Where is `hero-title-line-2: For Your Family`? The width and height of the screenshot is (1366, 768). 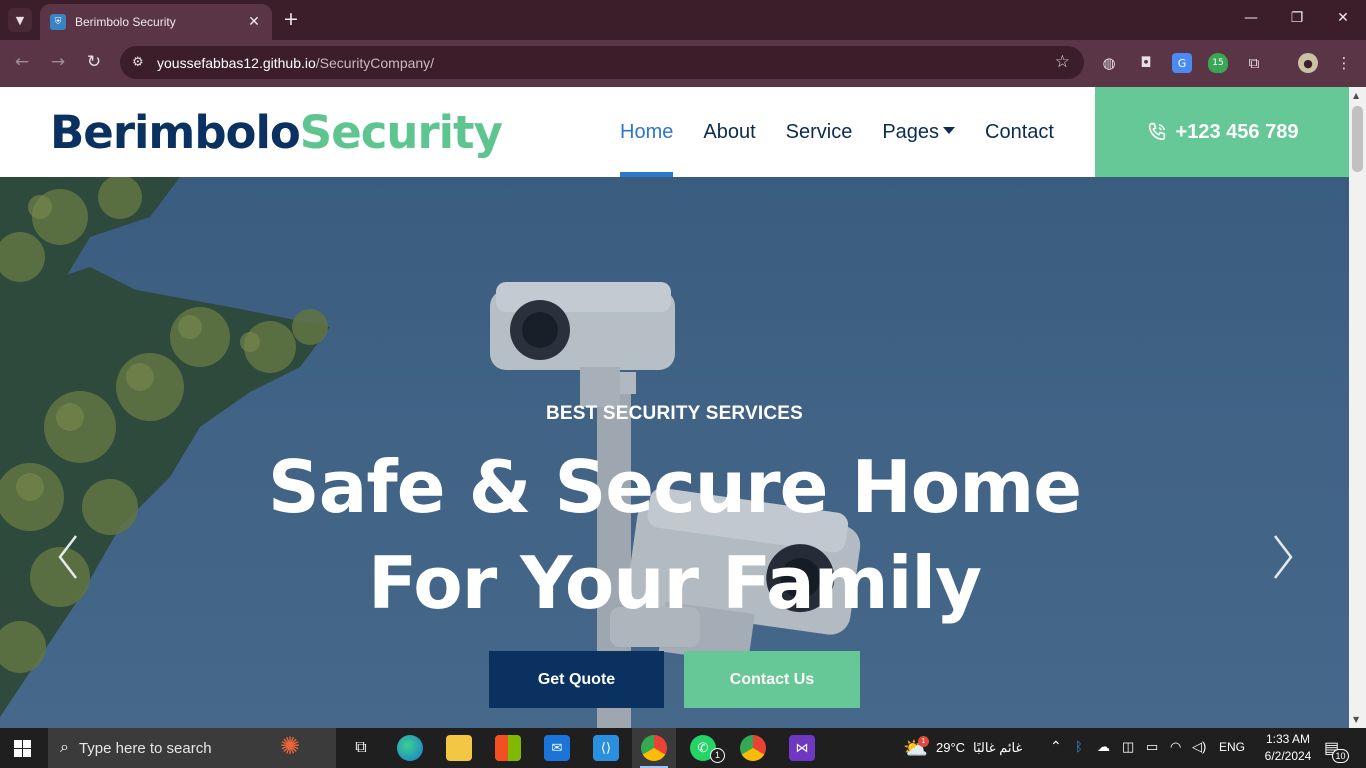
hero-title-line-2: For Your Family is located at coordinates (675, 583).